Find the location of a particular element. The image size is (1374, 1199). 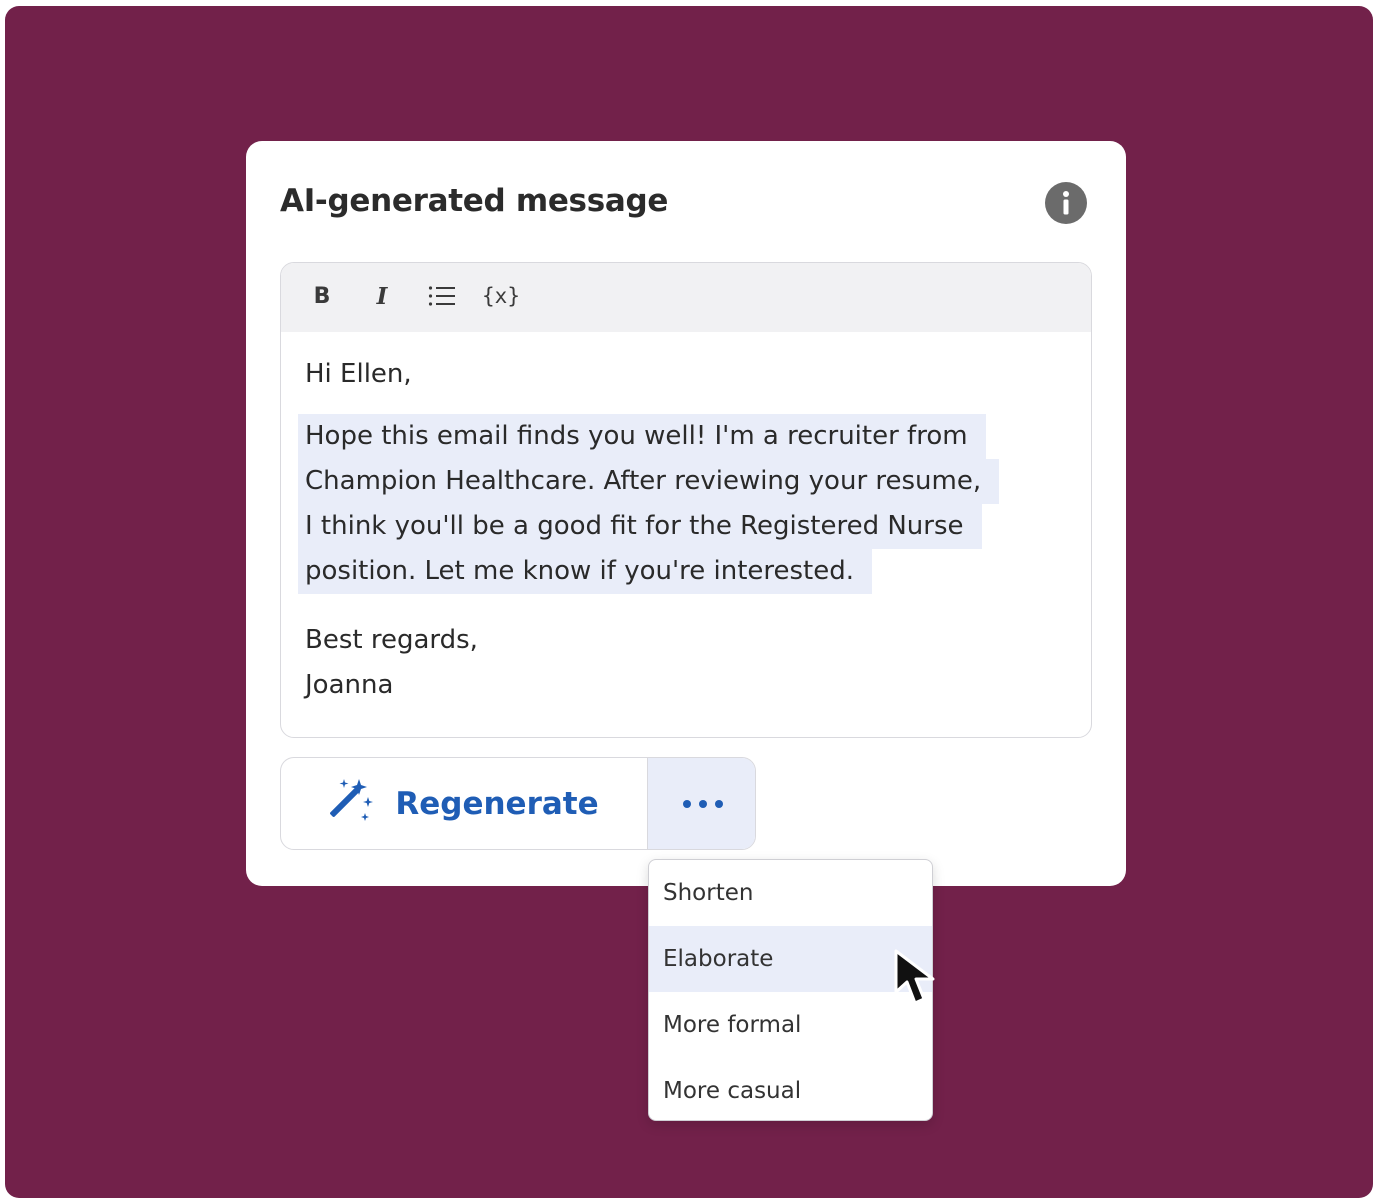

bulleted-list-icon is located at coordinates (442, 296).